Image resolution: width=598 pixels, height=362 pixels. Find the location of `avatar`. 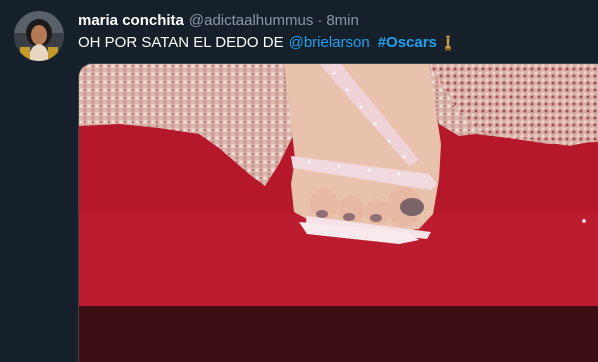

avatar is located at coordinates (39, 36).